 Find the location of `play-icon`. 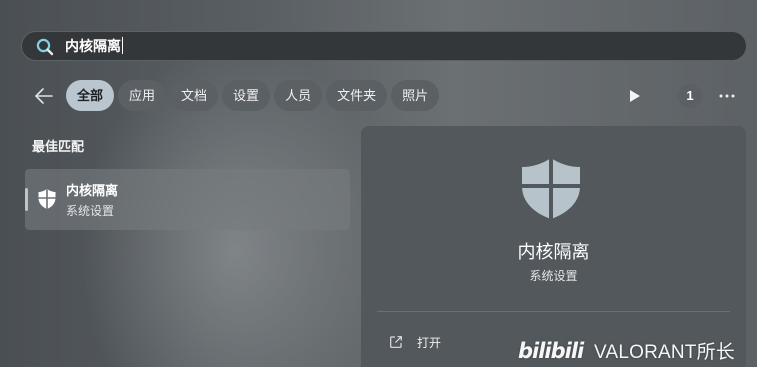

play-icon is located at coordinates (635, 96).